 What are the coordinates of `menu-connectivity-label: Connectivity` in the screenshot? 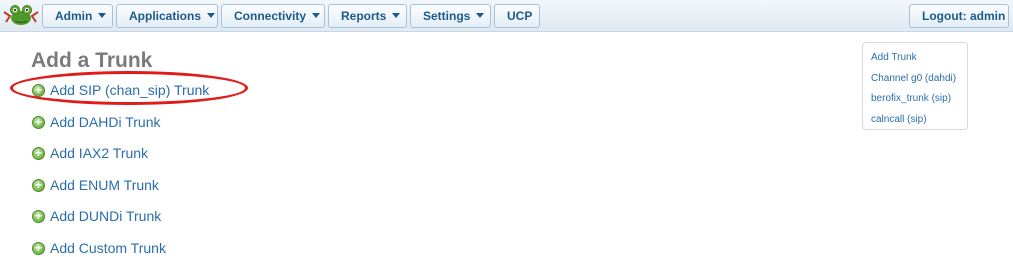 It's located at (270, 16).